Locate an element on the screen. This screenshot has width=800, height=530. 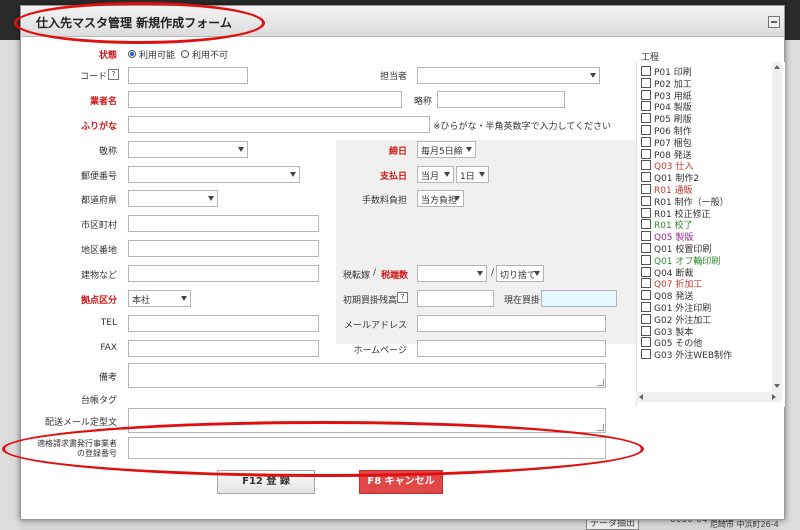
chevron-down-icon is located at coordinates (293, 174).